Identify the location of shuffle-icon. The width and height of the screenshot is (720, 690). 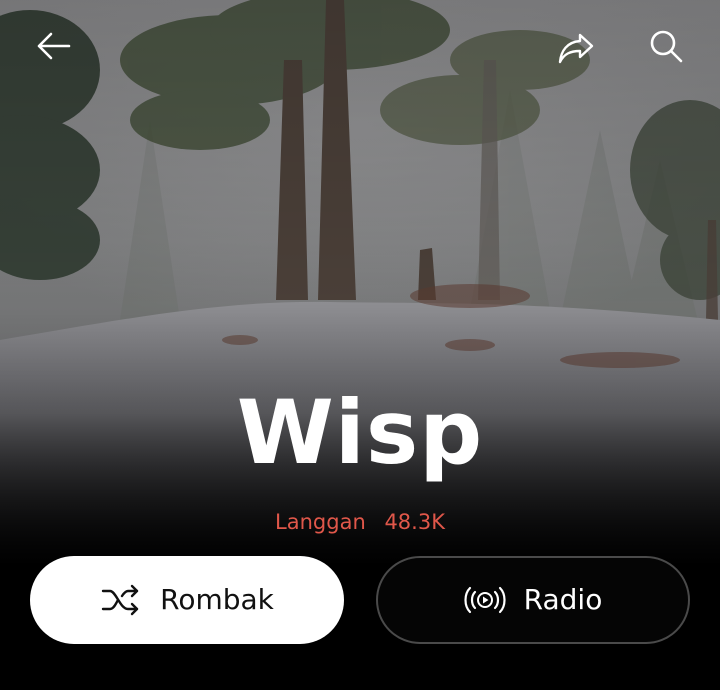
(121, 600).